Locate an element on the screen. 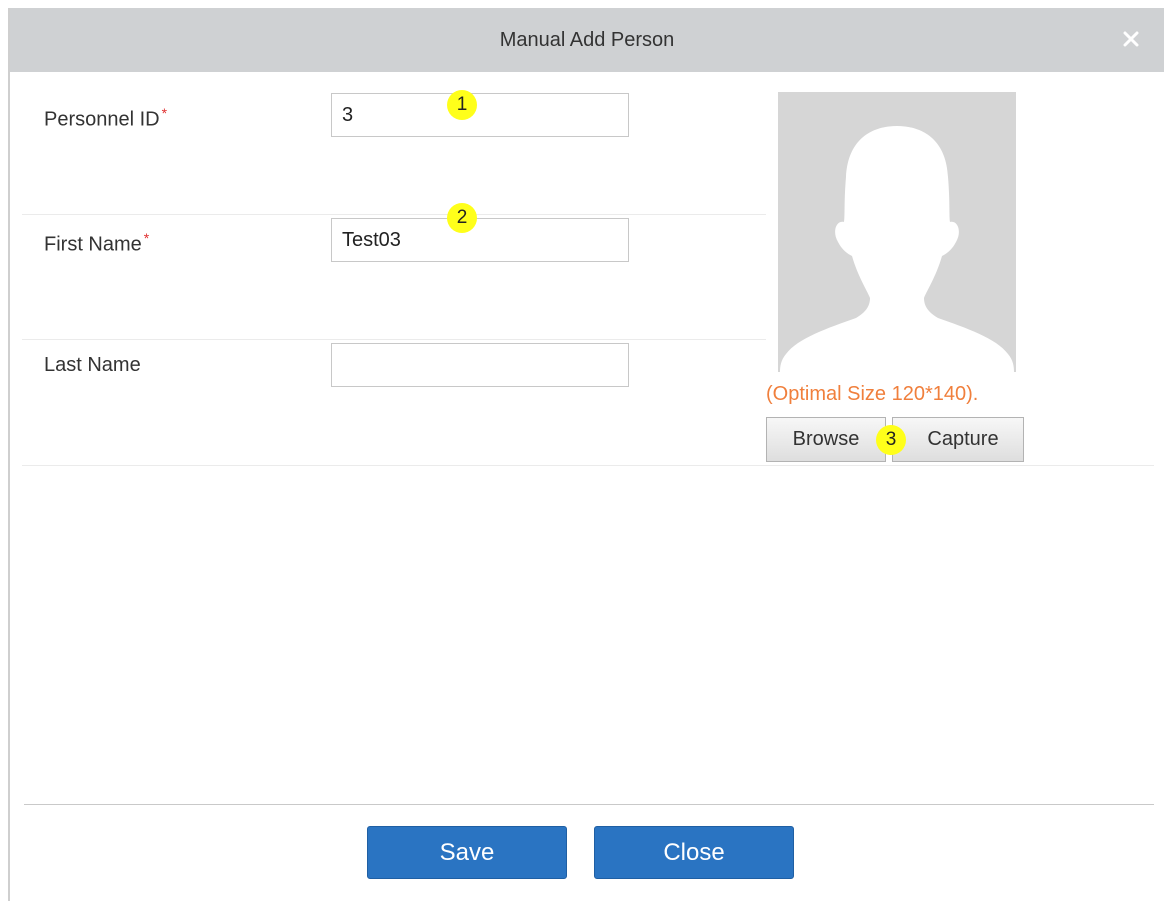 This screenshot has height=901, width=1164. close-button: Close is located at coordinates (694, 852).